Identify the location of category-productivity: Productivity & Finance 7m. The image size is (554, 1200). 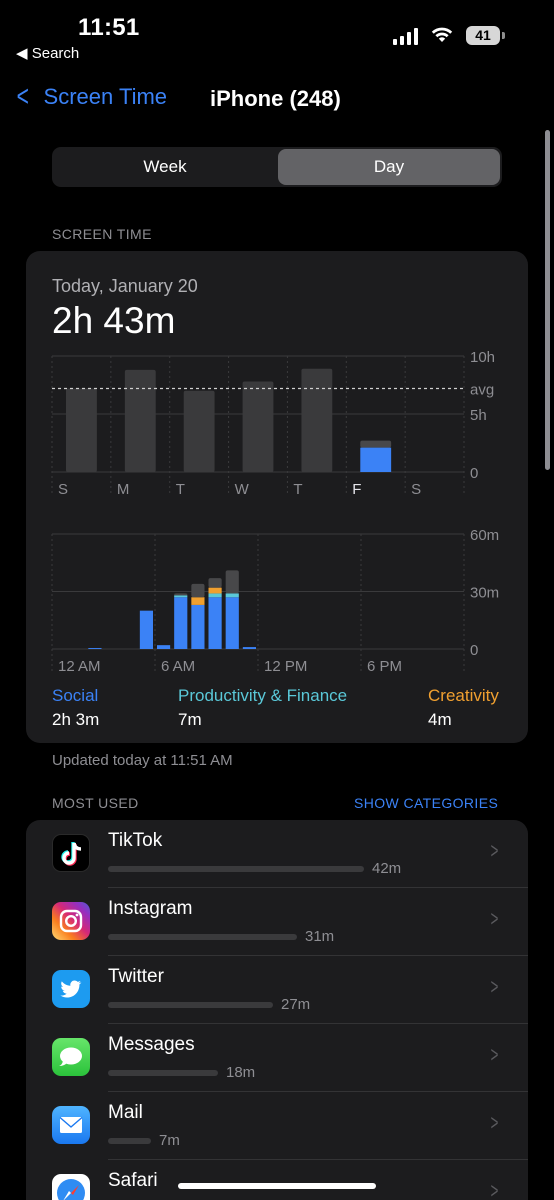
(262, 708).